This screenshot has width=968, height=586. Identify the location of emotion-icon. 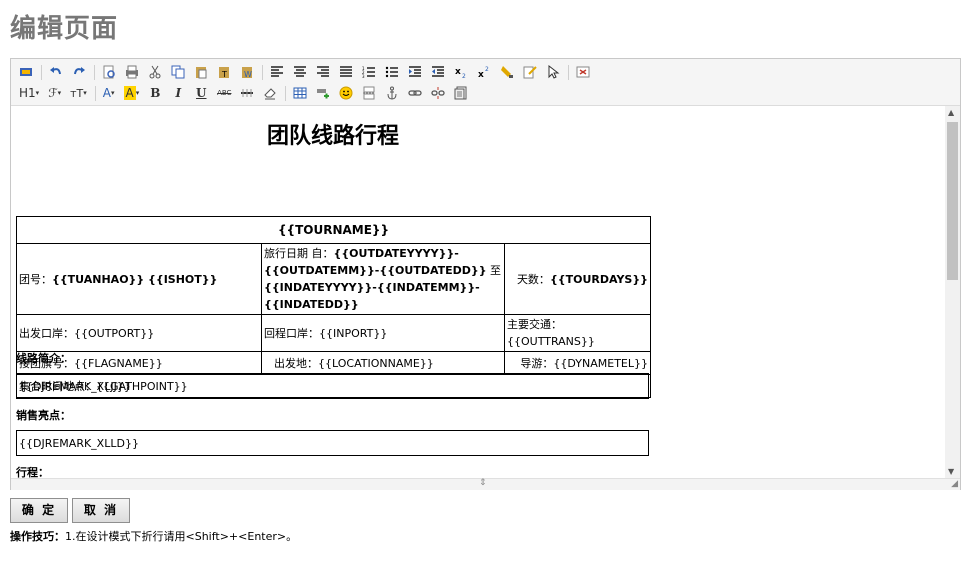
(346, 93).